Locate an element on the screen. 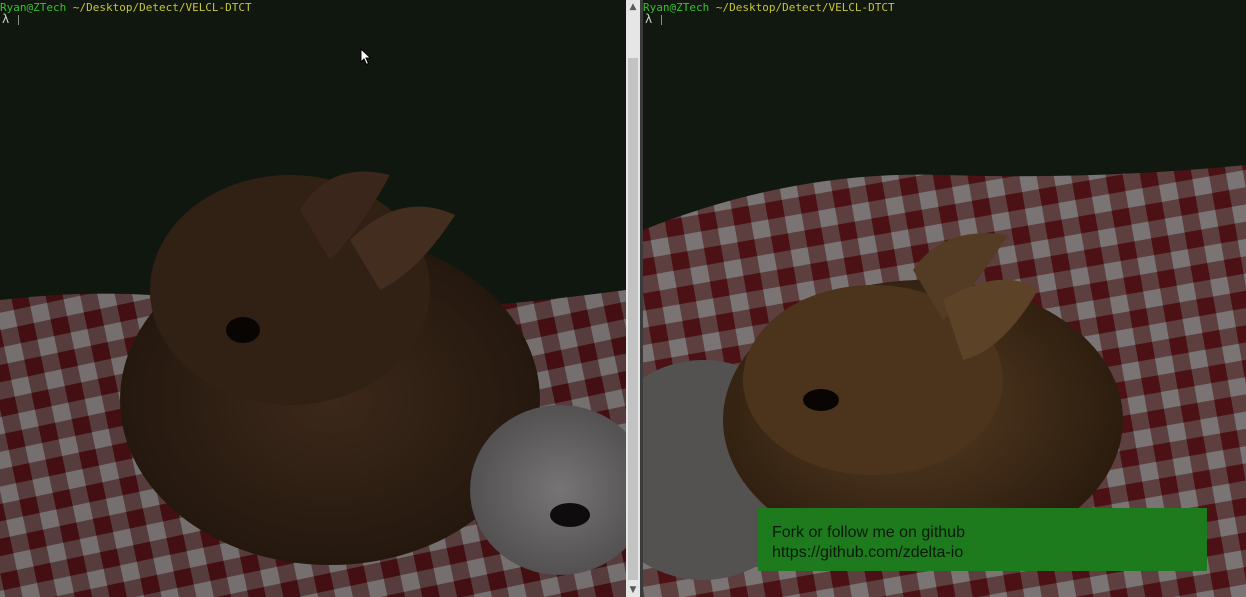 This screenshot has width=1246, height=597. scroll-thumb is located at coordinates (633, 319).